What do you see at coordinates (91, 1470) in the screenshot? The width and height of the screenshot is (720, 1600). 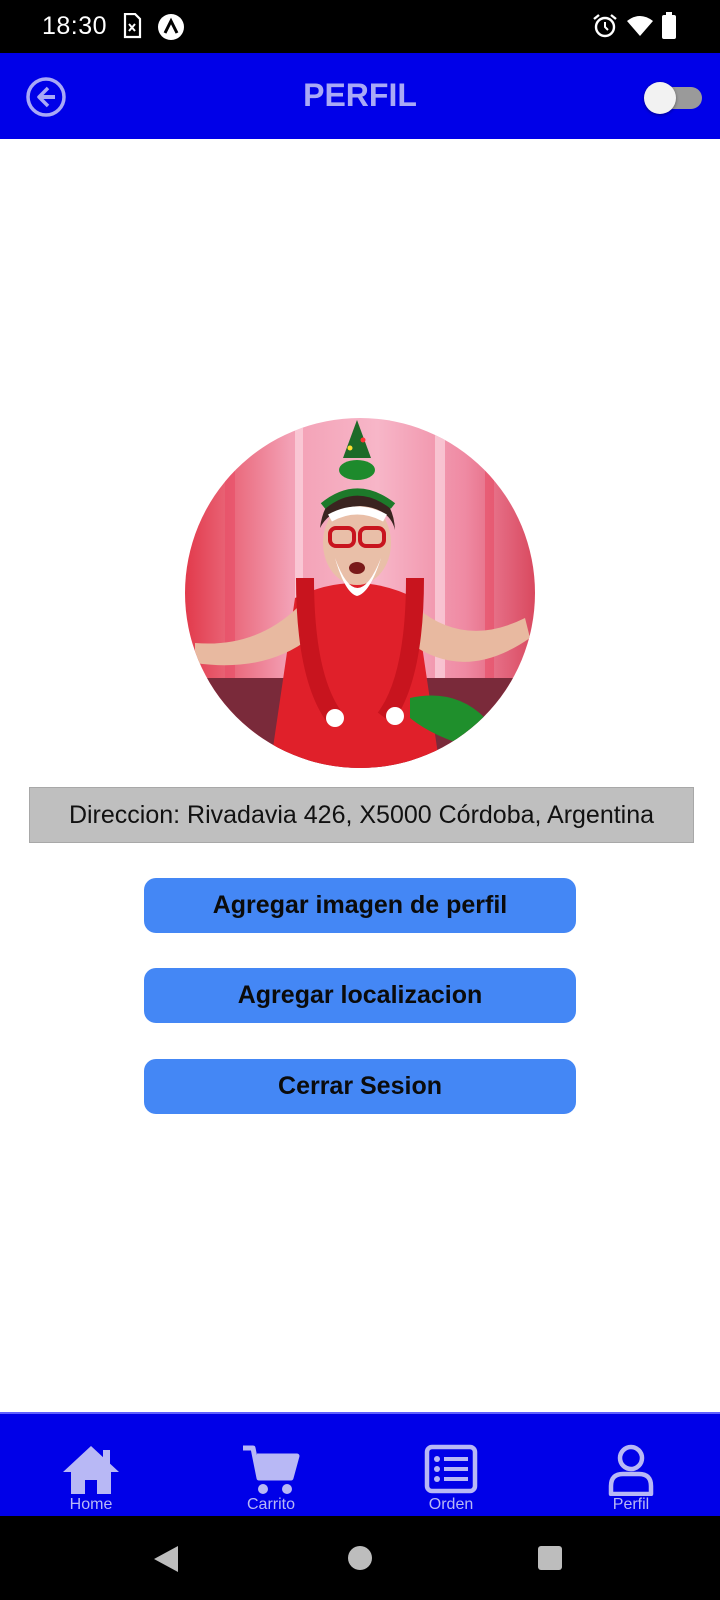 I see `home-icon` at bounding box center [91, 1470].